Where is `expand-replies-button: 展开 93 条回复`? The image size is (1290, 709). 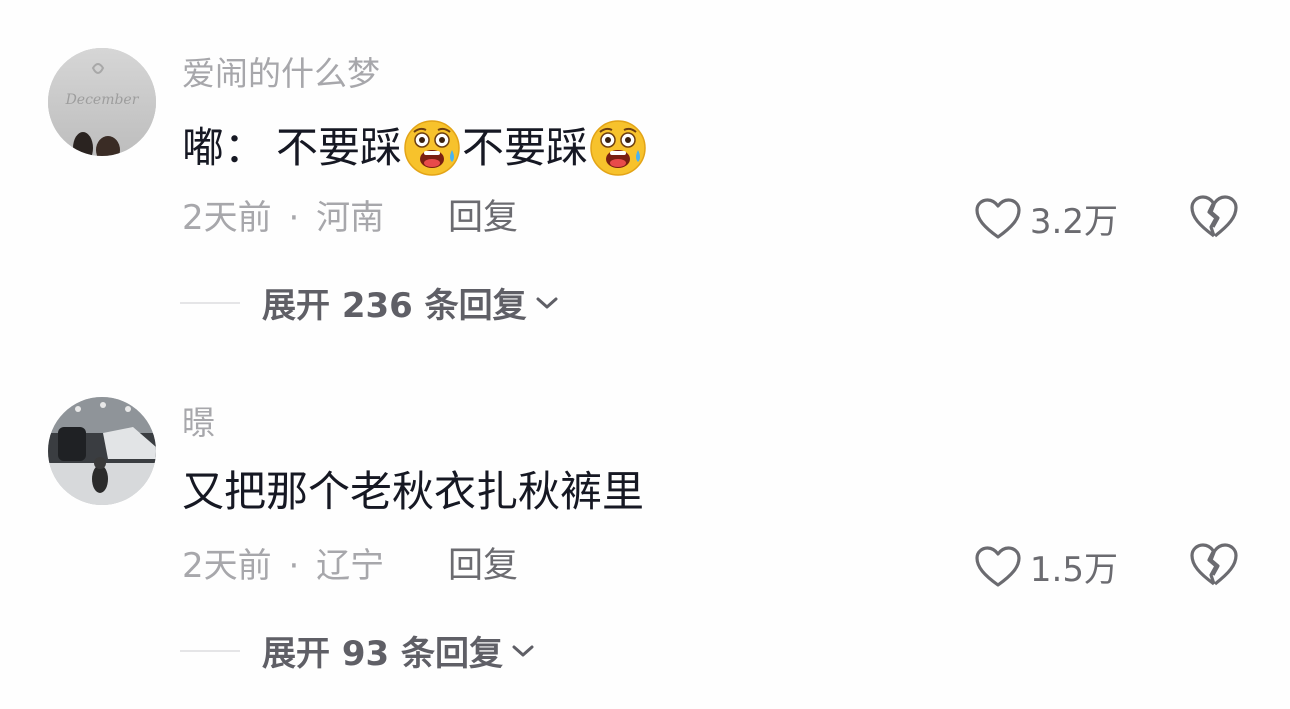 expand-replies-button: 展开 93 条回复 is located at coordinates (357, 650).